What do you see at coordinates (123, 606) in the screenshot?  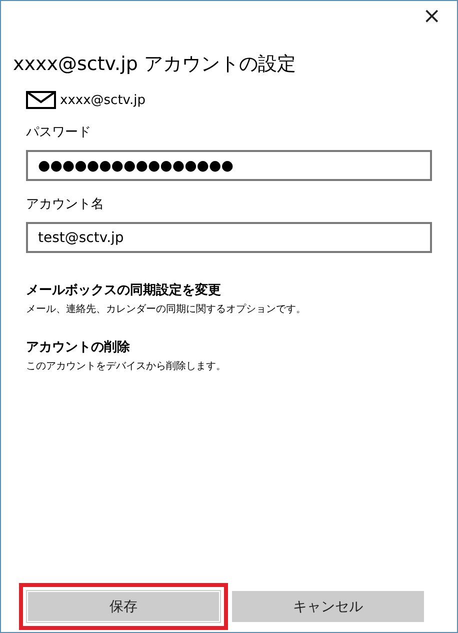 I see `dialog-button: 保存` at bounding box center [123, 606].